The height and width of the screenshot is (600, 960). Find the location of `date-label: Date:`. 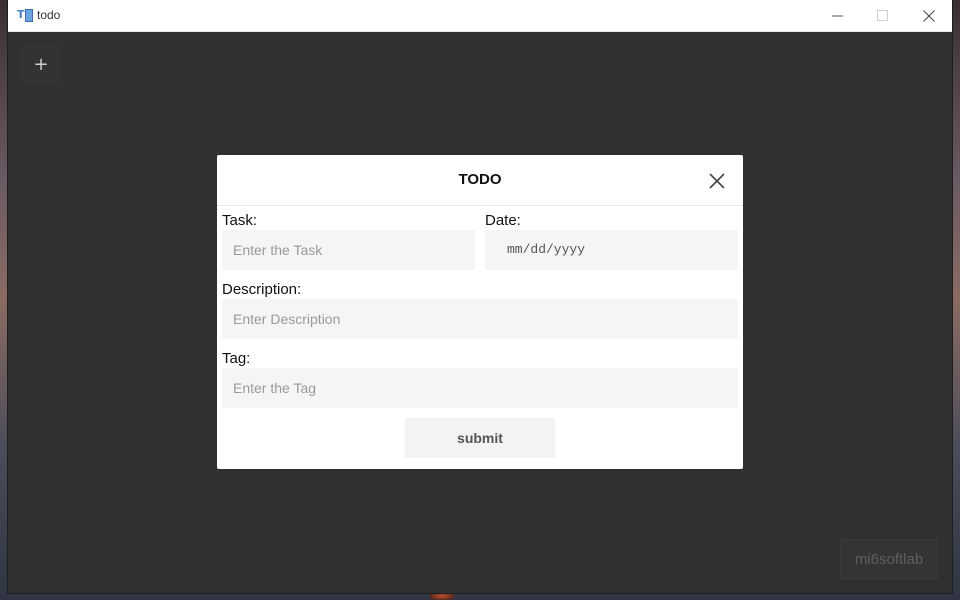

date-label: Date: is located at coordinates (503, 220).